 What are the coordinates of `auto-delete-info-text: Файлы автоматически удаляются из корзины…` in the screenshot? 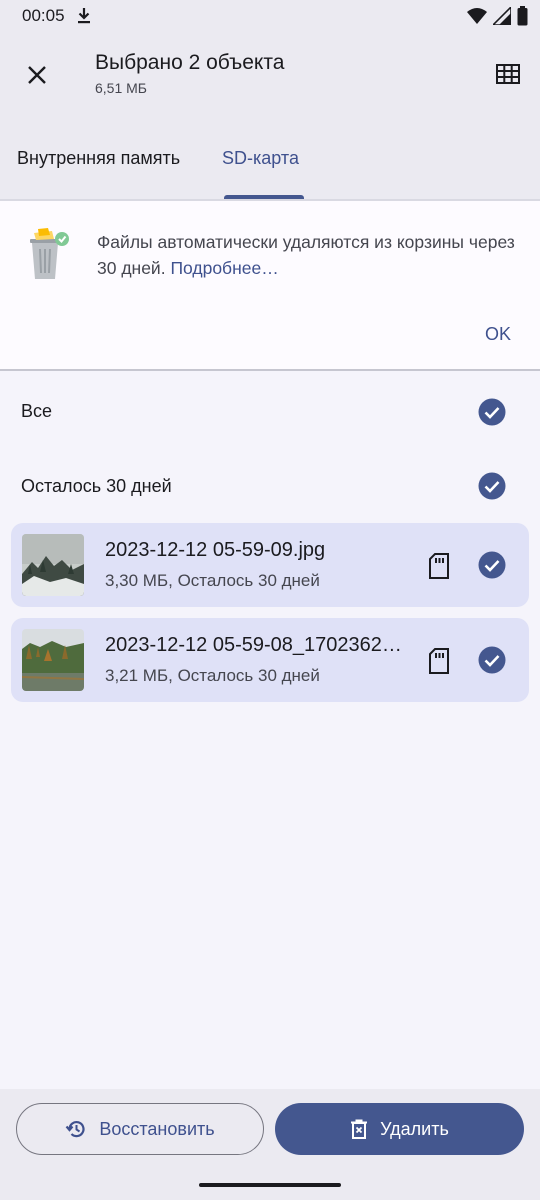 It's located at (309, 255).